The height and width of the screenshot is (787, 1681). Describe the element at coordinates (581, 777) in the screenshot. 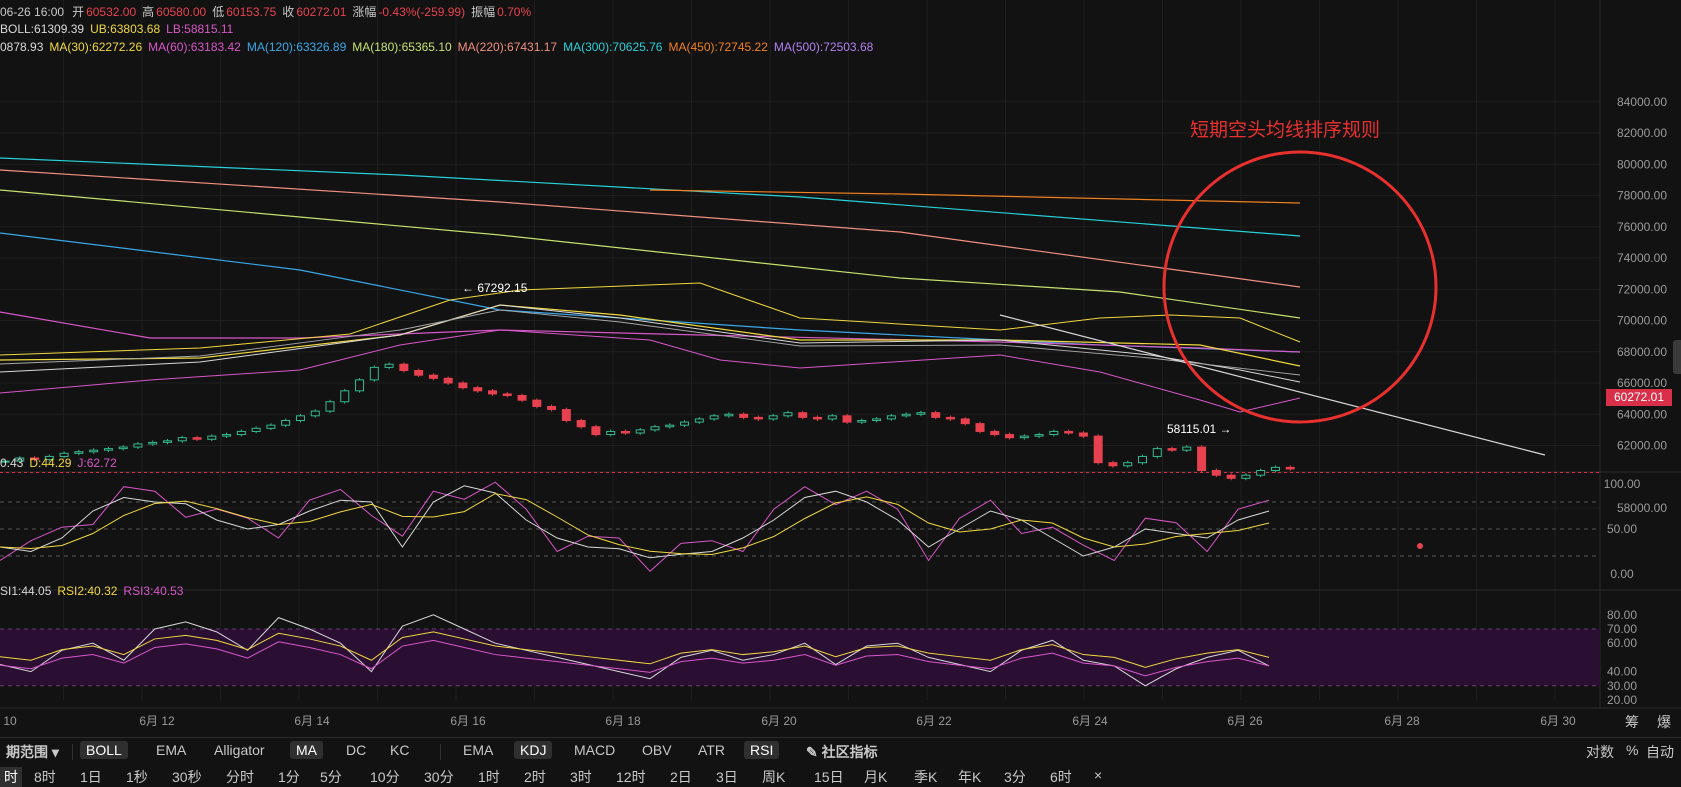

I see `timeframe-12: 3时` at that location.